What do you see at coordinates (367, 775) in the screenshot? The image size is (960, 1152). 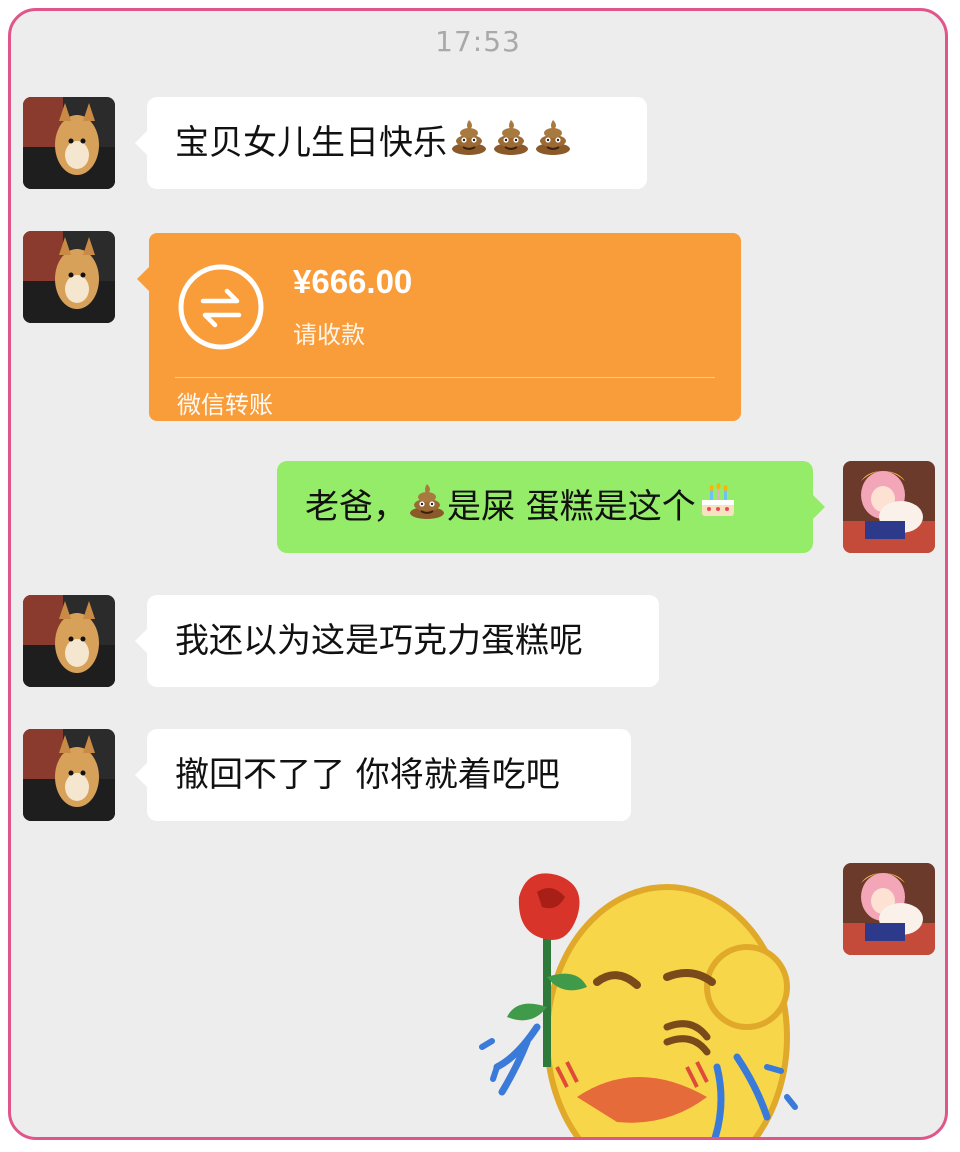 I see `message-text: 撤回不了了 你将就着吃吧` at bounding box center [367, 775].